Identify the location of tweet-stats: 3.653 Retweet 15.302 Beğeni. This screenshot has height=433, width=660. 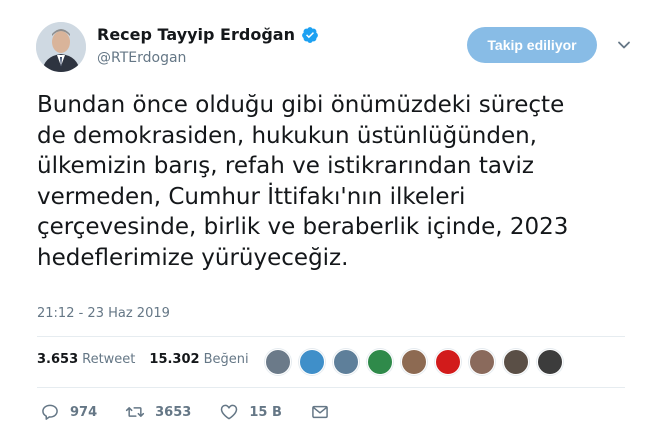
(150, 359).